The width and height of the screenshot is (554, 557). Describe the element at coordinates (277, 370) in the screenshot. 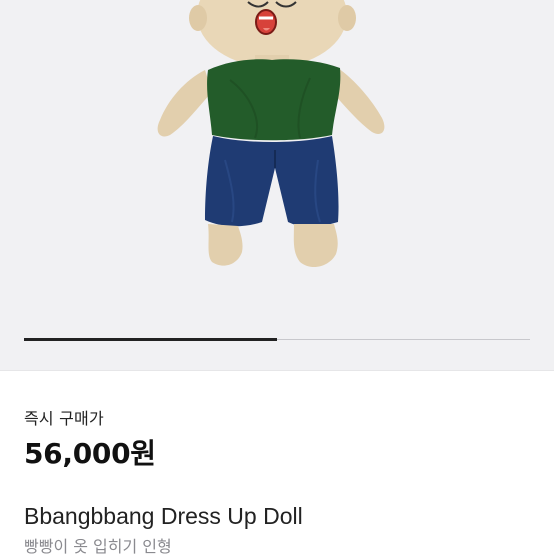

I see `section-divider` at that location.